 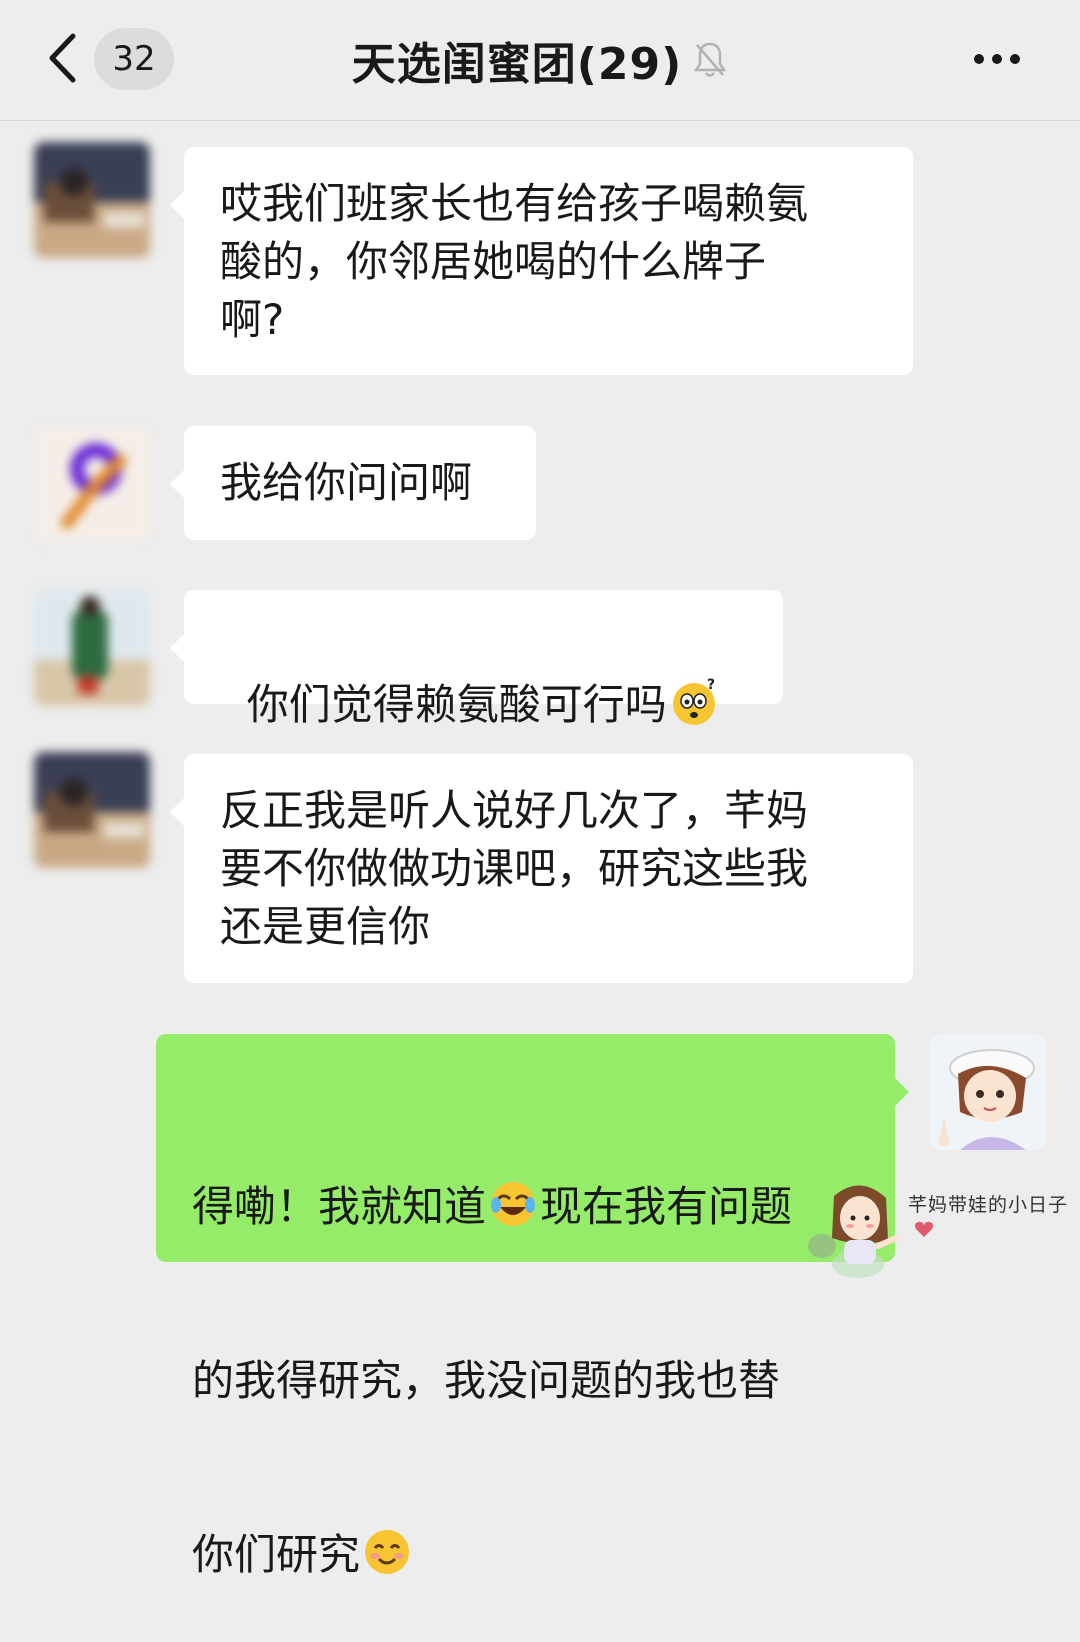 I want to click on message-bubble: 反正我是听人说好几次了，芊妈 要不你做做功课吧，研究这些我 还是更信你, so click(x=541, y=868).